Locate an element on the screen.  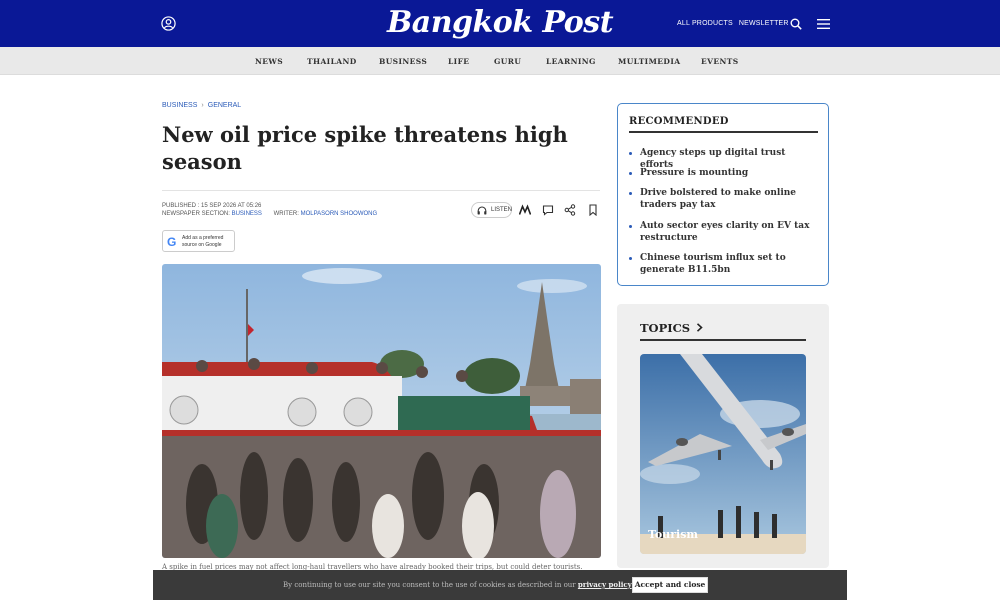
font-size-icon is located at coordinates (525, 210).